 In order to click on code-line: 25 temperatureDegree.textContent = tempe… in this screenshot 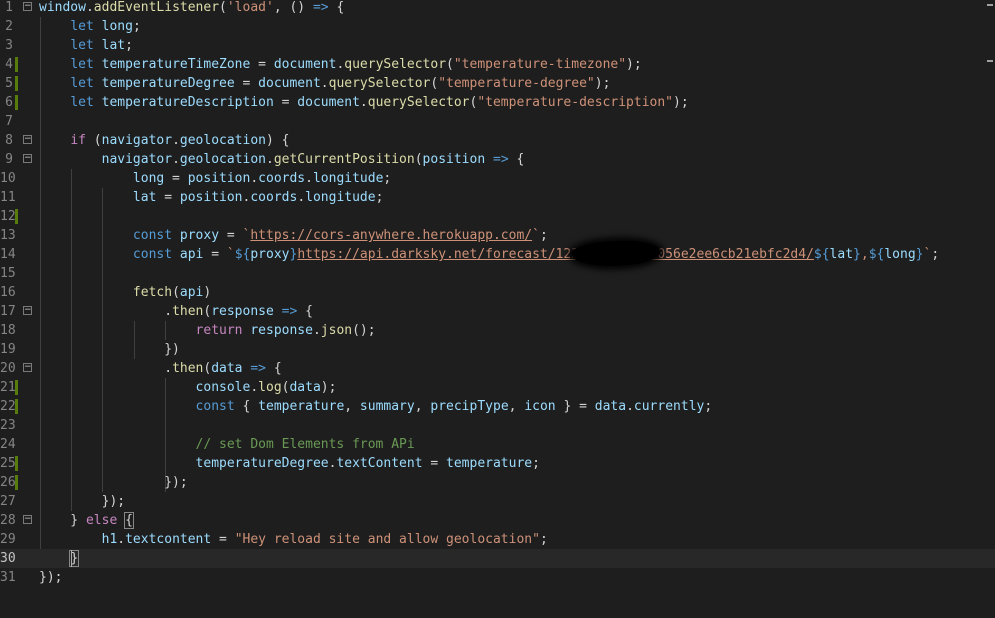, I will do `click(497, 463)`.